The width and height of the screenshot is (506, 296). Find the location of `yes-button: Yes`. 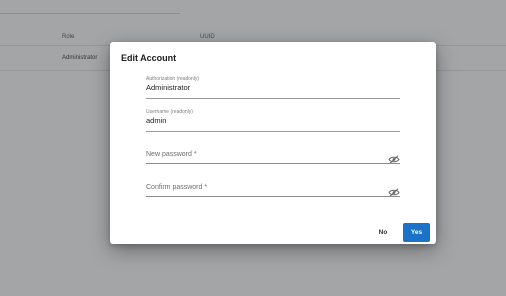

yes-button: Yes is located at coordinates (416, 232).